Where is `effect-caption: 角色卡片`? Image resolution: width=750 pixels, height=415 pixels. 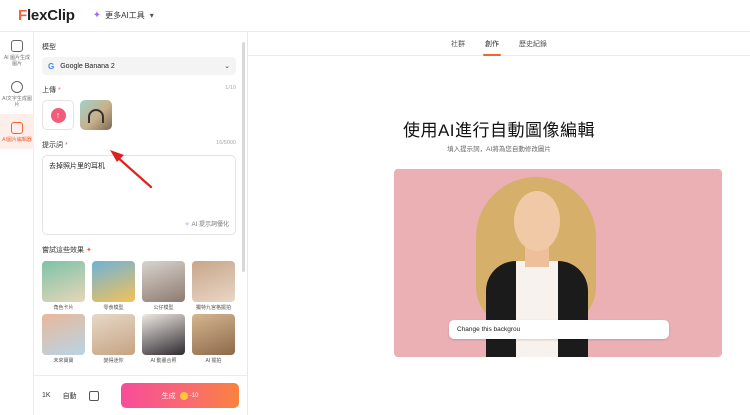 effect-caption: 角色卡片 is located at coordinates (63, 308).